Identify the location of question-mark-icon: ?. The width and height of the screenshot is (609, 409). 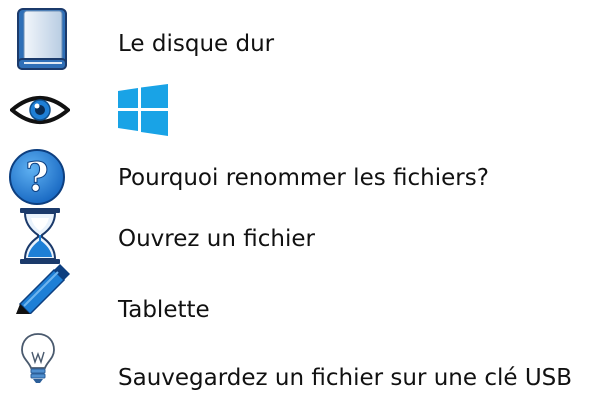
(37, 177).